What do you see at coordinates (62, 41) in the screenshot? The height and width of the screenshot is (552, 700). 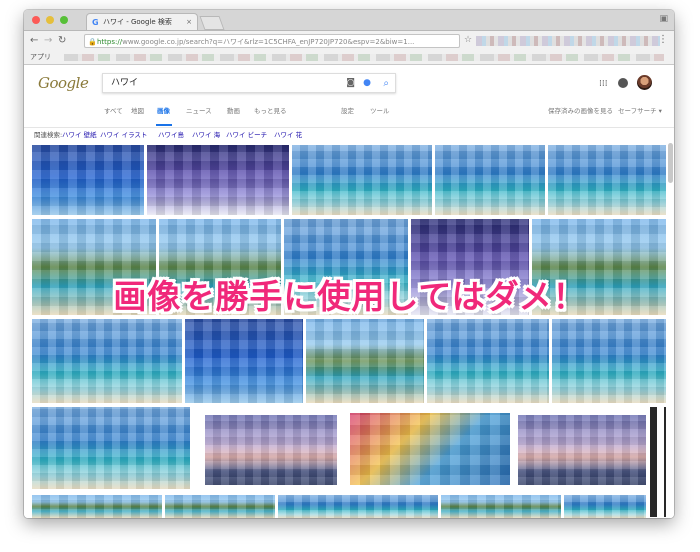 I see `reload-icon: ↻` at bounding box center [62, 41].